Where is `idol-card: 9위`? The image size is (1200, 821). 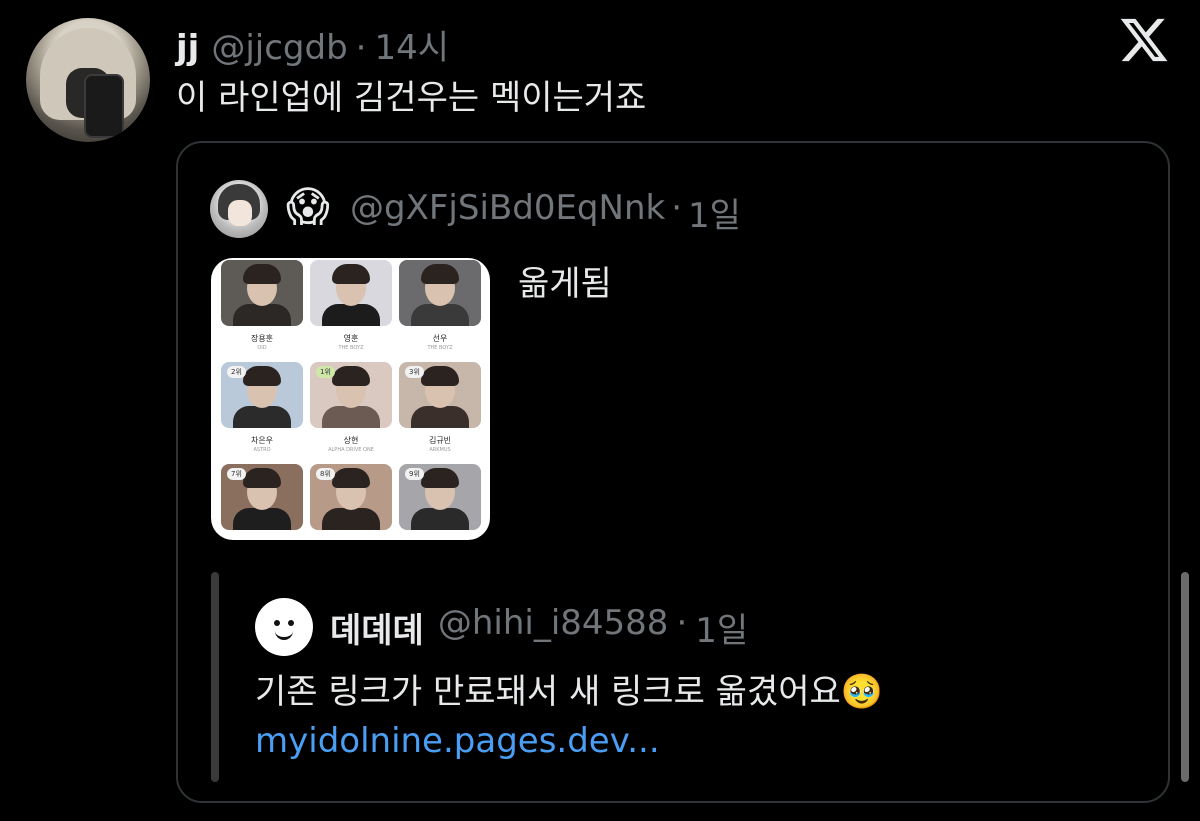 idol-card: 9위 is located at coordinates (440, 502).